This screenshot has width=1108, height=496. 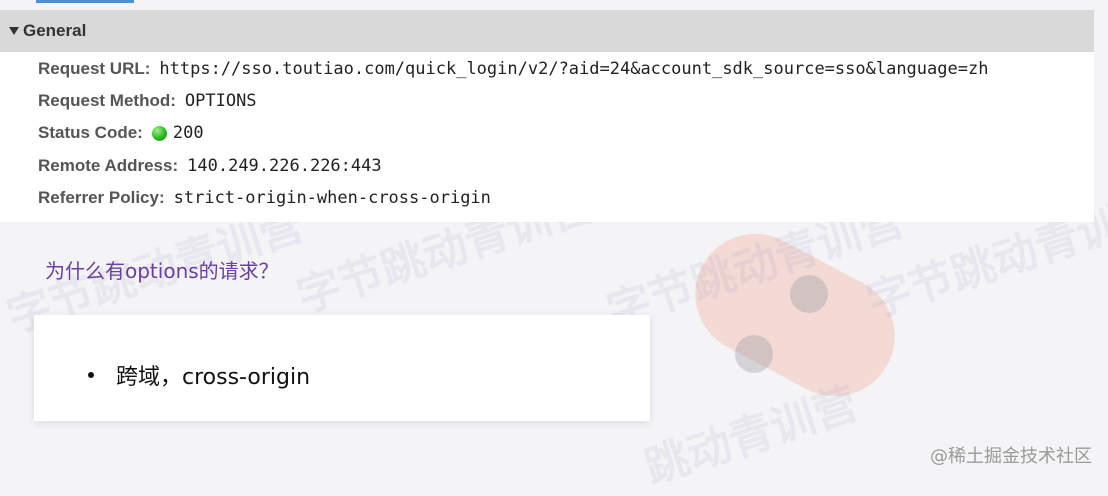 What do you see at coordinates (159, 133) in the screenshot?
I see `status-ok-icon` at bounding box center [159, 133].